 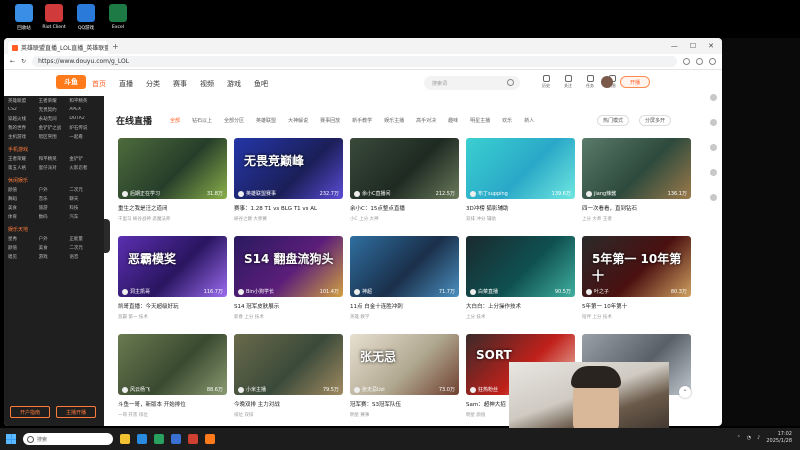 I want to click on stream-card: 张无忌 张无忌Uzi 73.0万 冠军赛：S3冠军队伍 明星 赛事, so click(x=404, y=380).